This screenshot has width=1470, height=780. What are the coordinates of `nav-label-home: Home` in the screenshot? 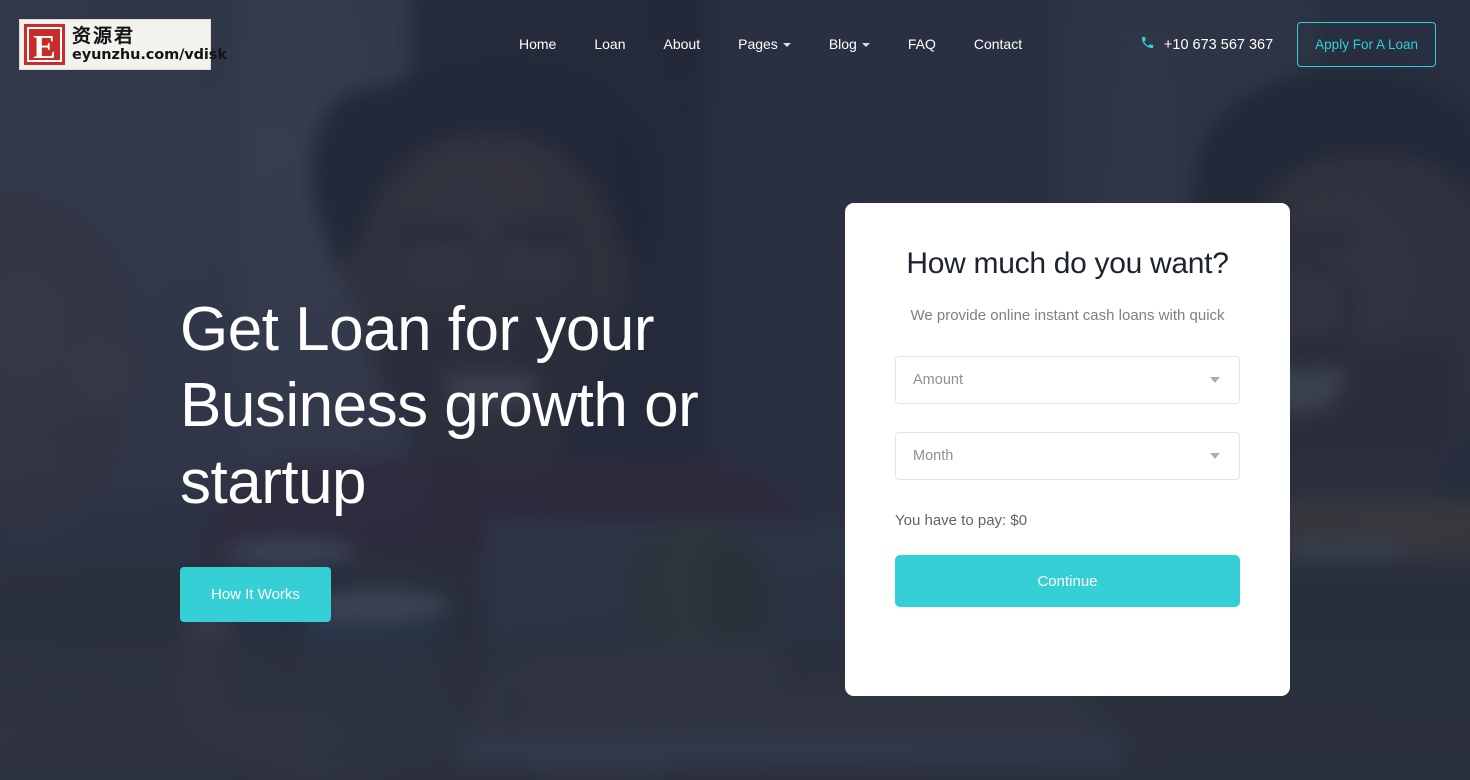 It's located at (538, 44).